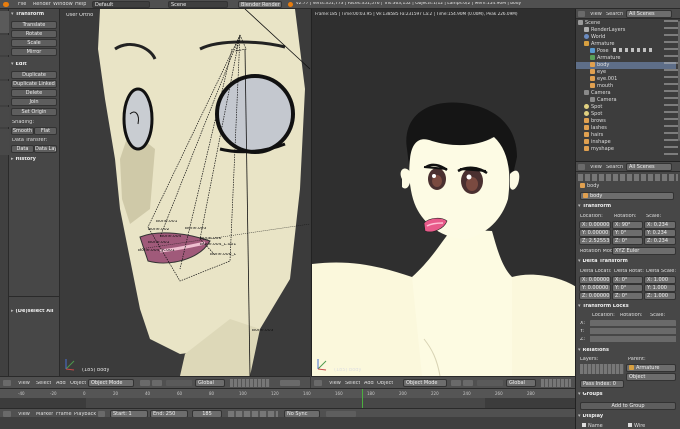 Image resolution: width=680 pixels, height=429 pixels. What do you see at coordinates (627, 280) in the screenshot?
I see `delta-rotation-x-field: X: 0°` at bounding box center [627, 280].